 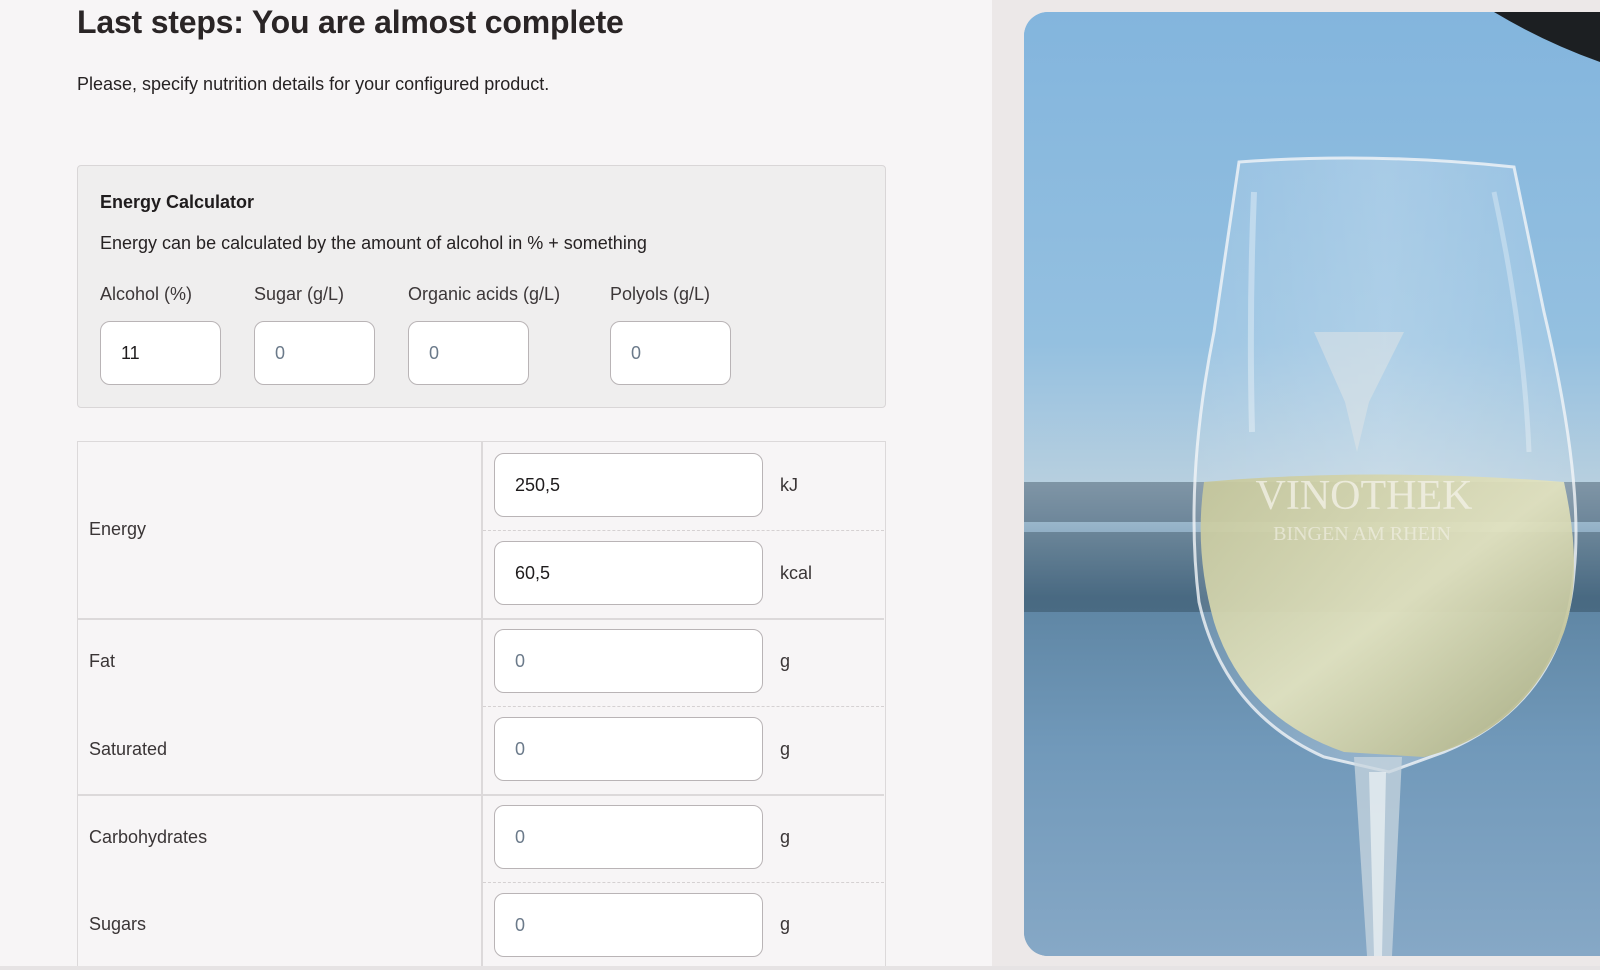 What do you see at coordinates (785, 661) in the screenshot?
I see `fat-unit: g` at bounding box center [785, 661].